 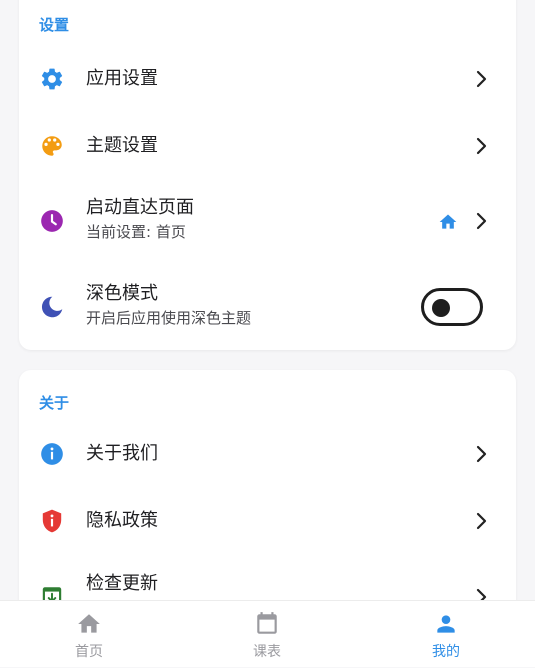 What do you see at coordinates (52, 146) in the screenshot?
I see `palette-icon` at bounding box center [52, 146].